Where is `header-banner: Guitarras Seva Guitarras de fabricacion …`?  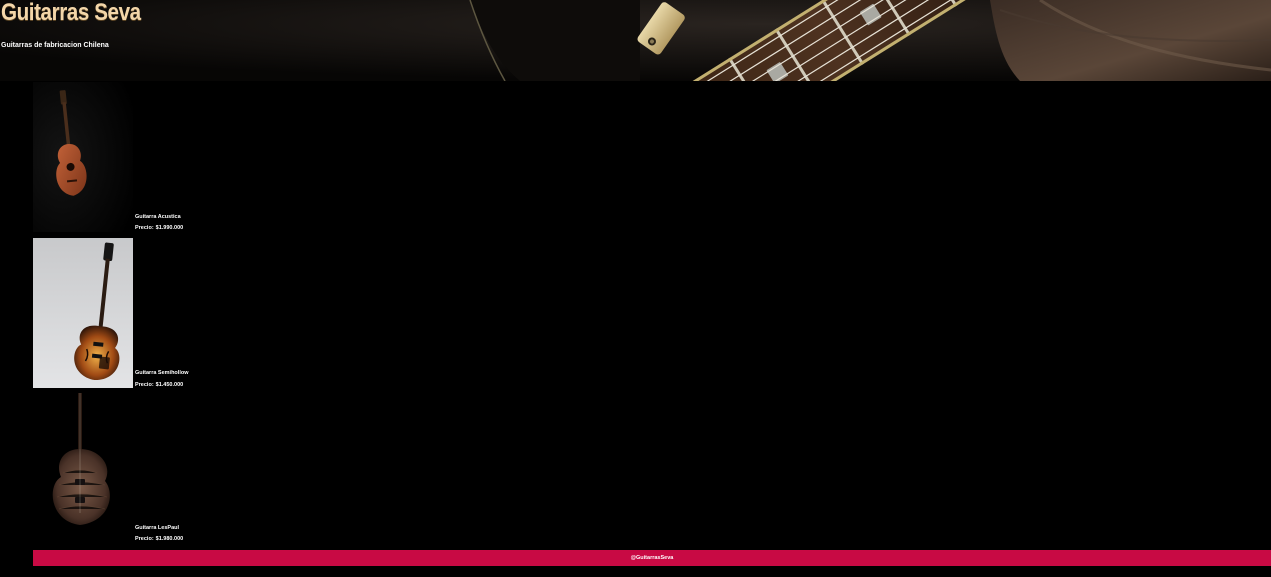 header-banner: Guitarras Seva Guitarras de fabricacion … is located at coordinates (635, 40).